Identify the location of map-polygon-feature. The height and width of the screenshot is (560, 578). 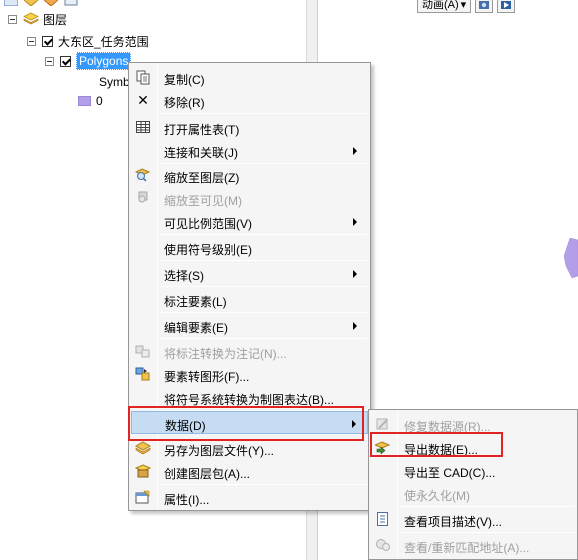
(571, 258).